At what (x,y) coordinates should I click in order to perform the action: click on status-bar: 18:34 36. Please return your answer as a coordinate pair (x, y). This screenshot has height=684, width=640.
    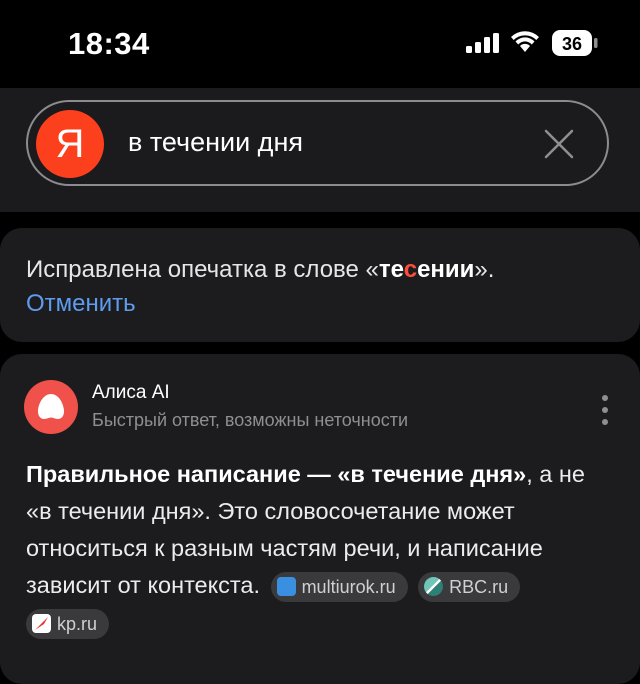
    Looking at the image, I should click on (320, 44).